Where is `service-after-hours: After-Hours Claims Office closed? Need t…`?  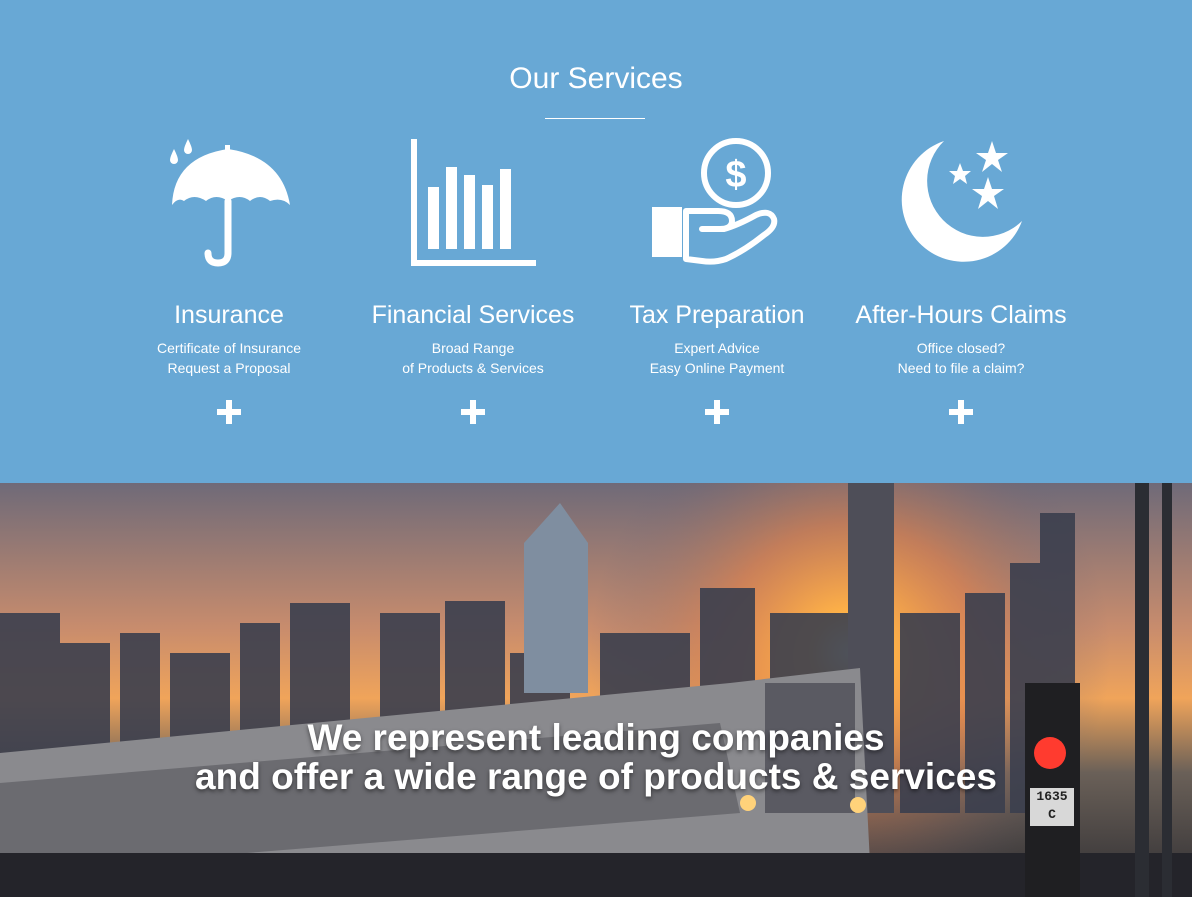 service-after-hours: After-Hours Claims Office closed? Need t… is located at coordinates (961, 279).